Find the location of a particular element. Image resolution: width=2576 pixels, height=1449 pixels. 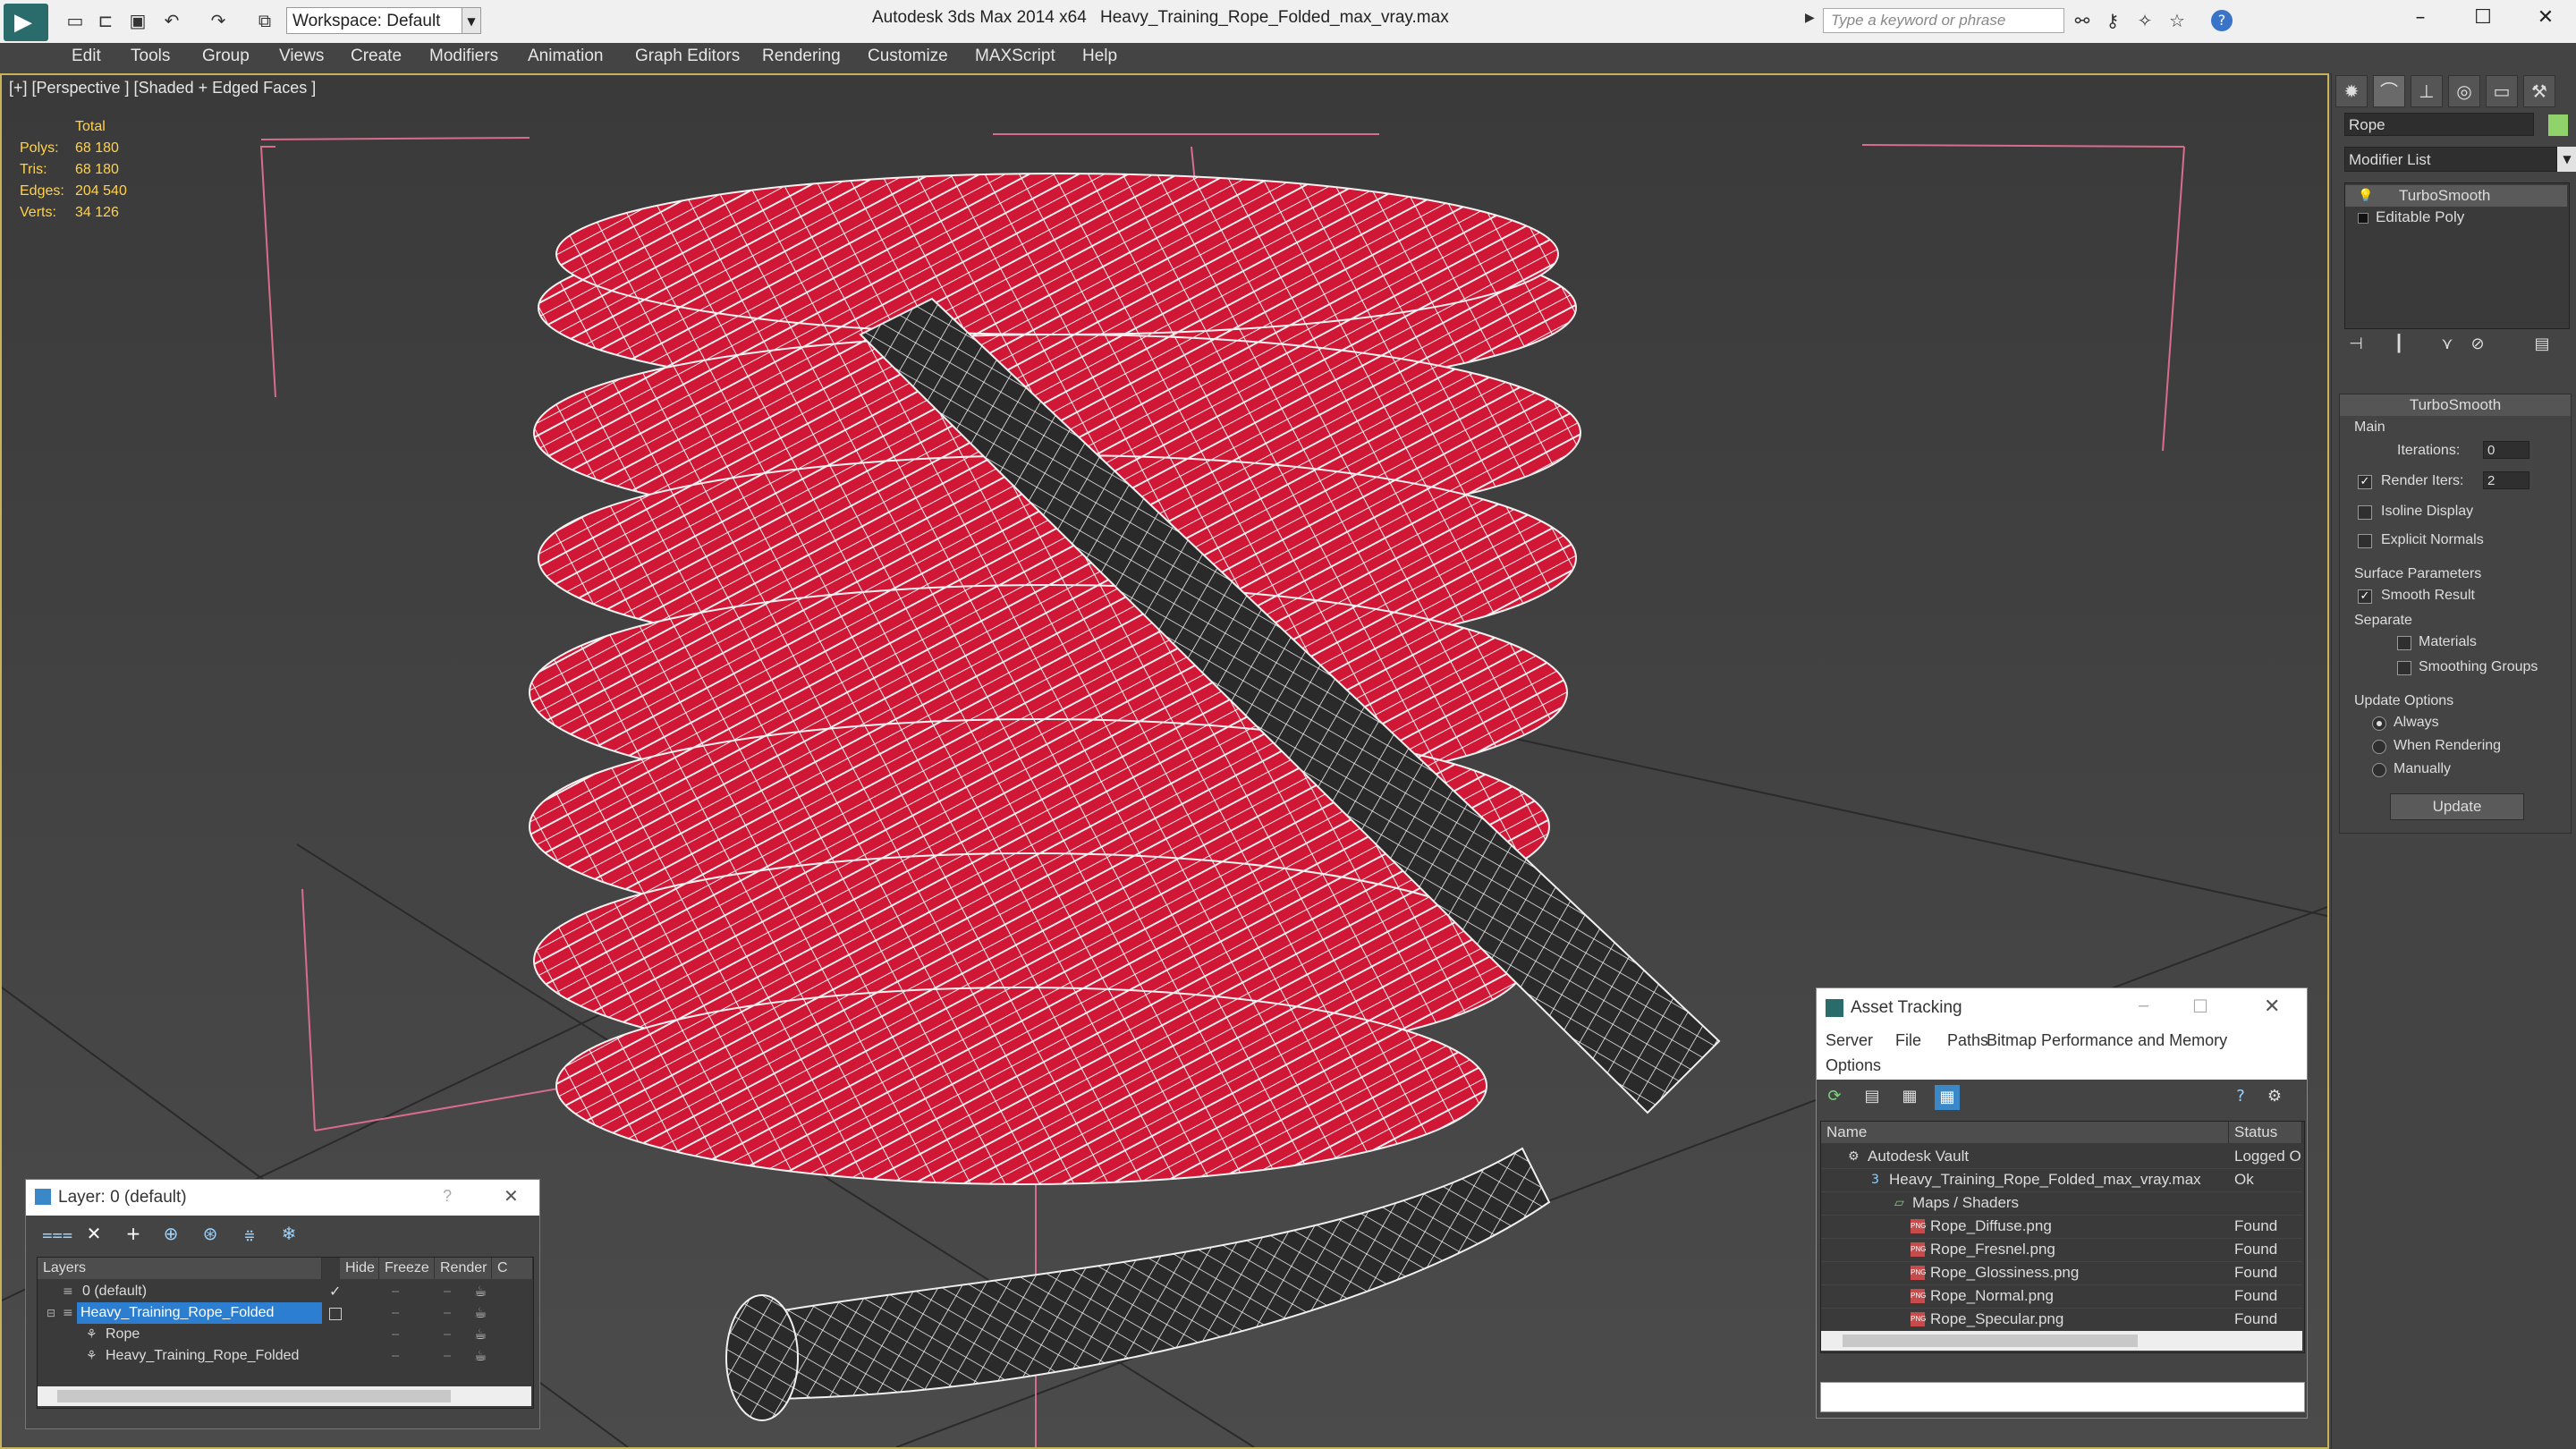

render-iters-spinner: 2 is located at coordinates (2506, 480).